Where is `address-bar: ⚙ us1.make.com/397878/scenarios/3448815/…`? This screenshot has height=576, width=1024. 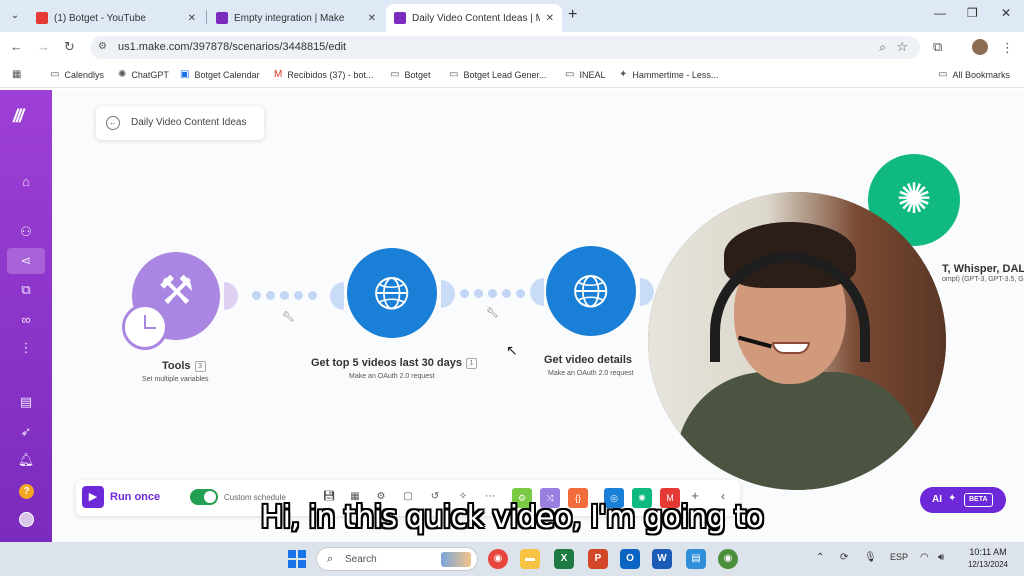 address-bar: ⚙ us1.make.com/397878/scenarios/3448815/… is located at coordinates (505, 47).